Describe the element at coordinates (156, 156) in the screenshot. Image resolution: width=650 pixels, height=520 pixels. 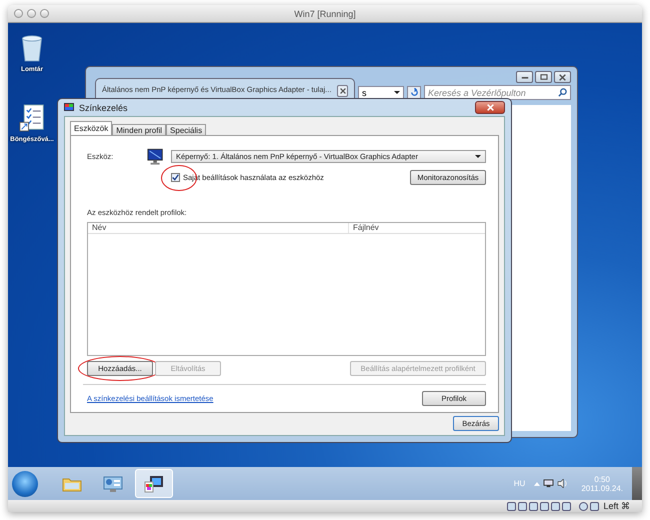
I see `monitor-icon` at that location.